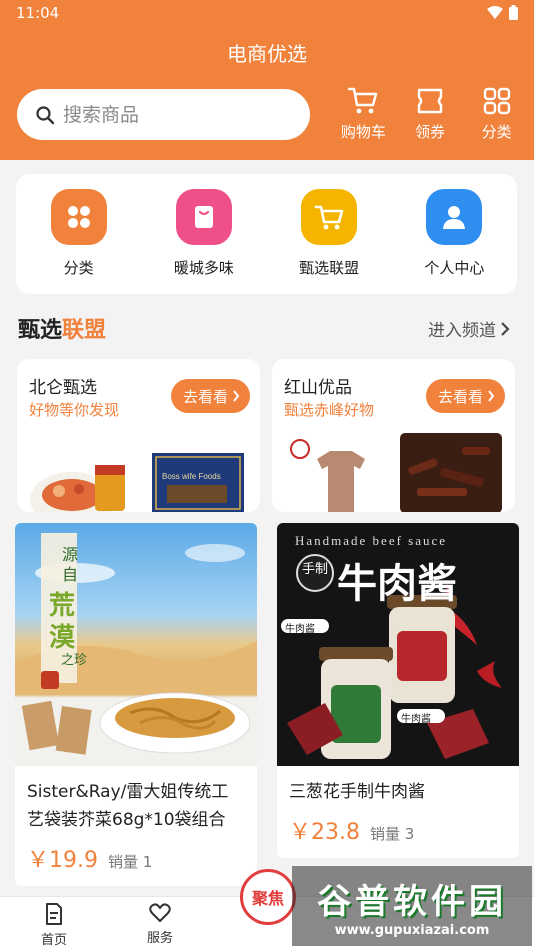 The width and height of the screenshot is (534, 950). I want to click on status-bar: 11:04, so click(267, 14).